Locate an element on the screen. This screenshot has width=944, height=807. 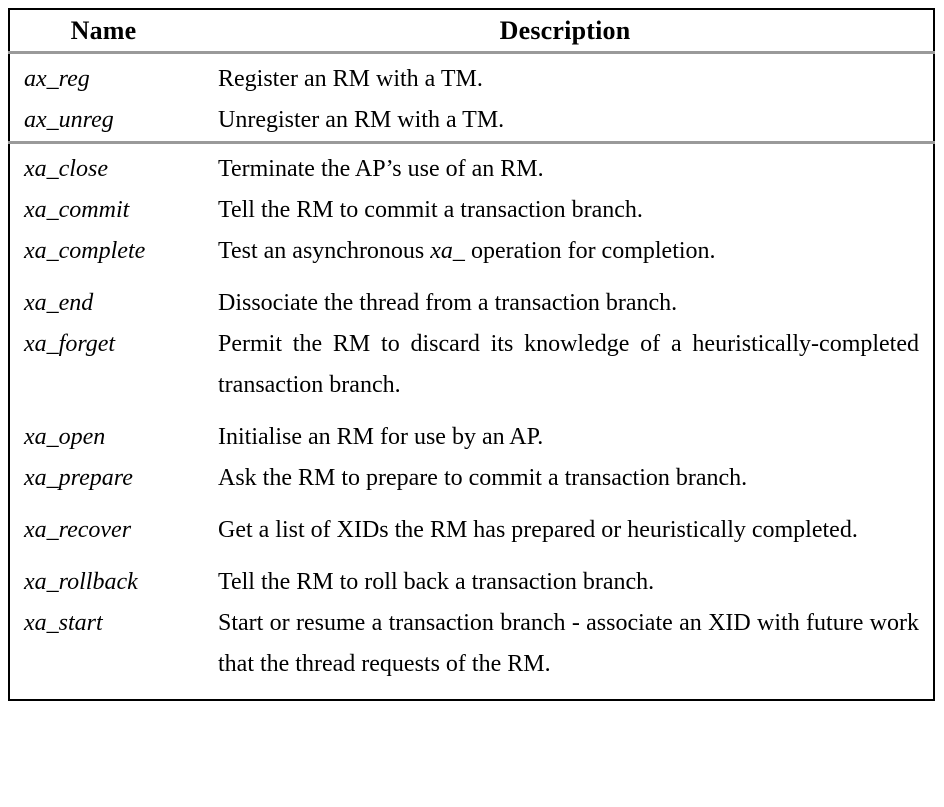
function-name: xa_recover is located at coordinates (78, 530).